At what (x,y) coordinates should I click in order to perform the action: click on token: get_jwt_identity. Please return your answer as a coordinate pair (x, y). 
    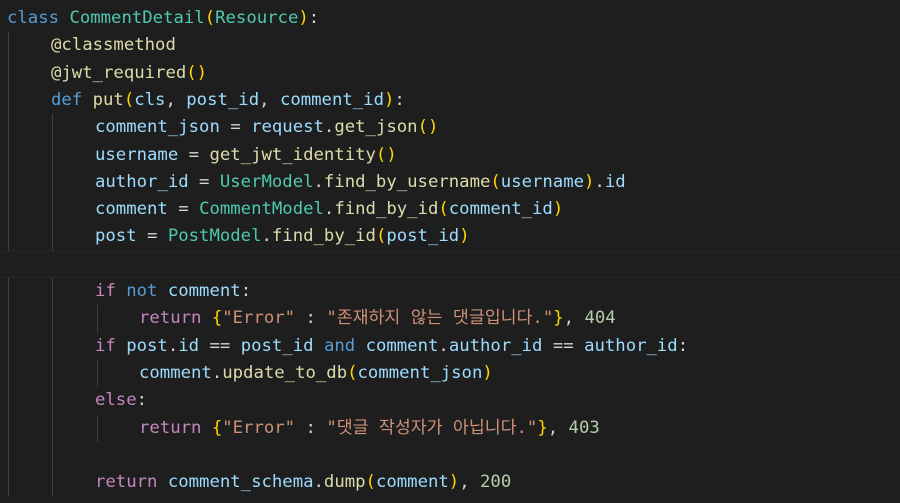
    Looking at the image, I should click on (292, 154).